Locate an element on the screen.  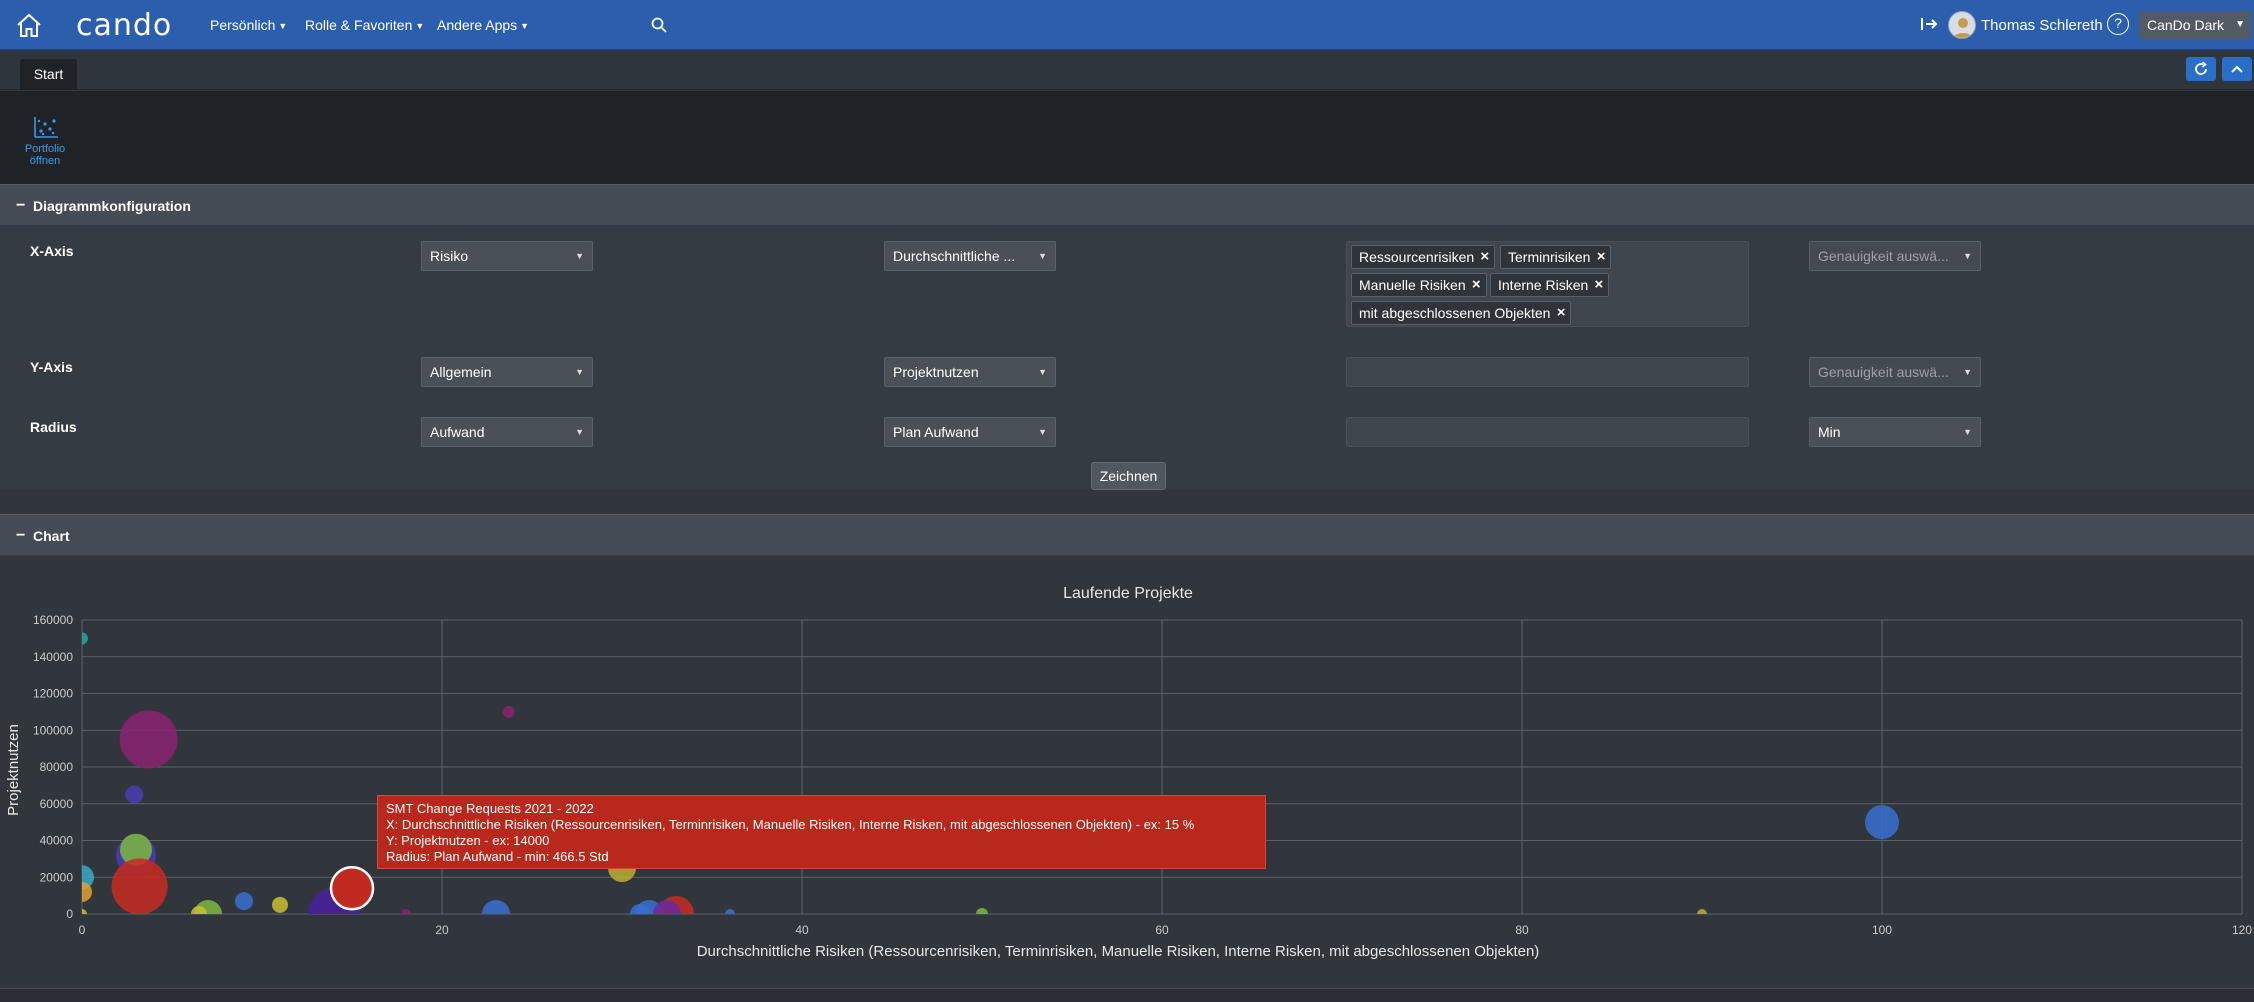
select-value: Aufwand is located at coordinates (457, 432).